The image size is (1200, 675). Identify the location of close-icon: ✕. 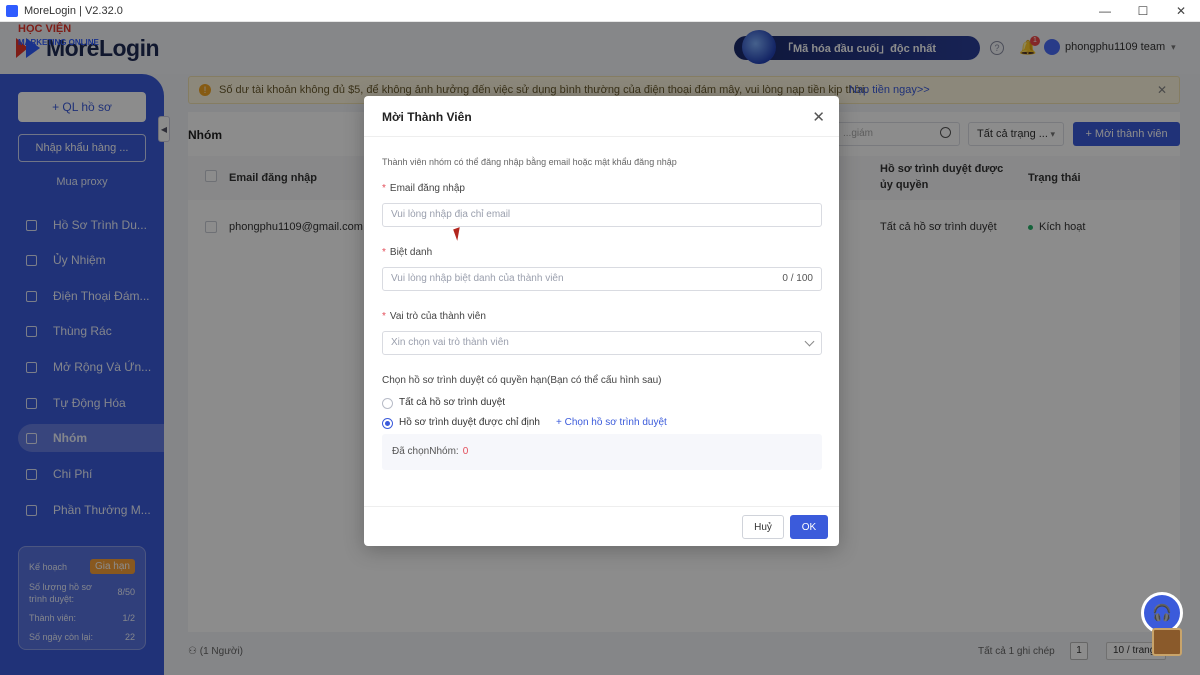
(818, 117).